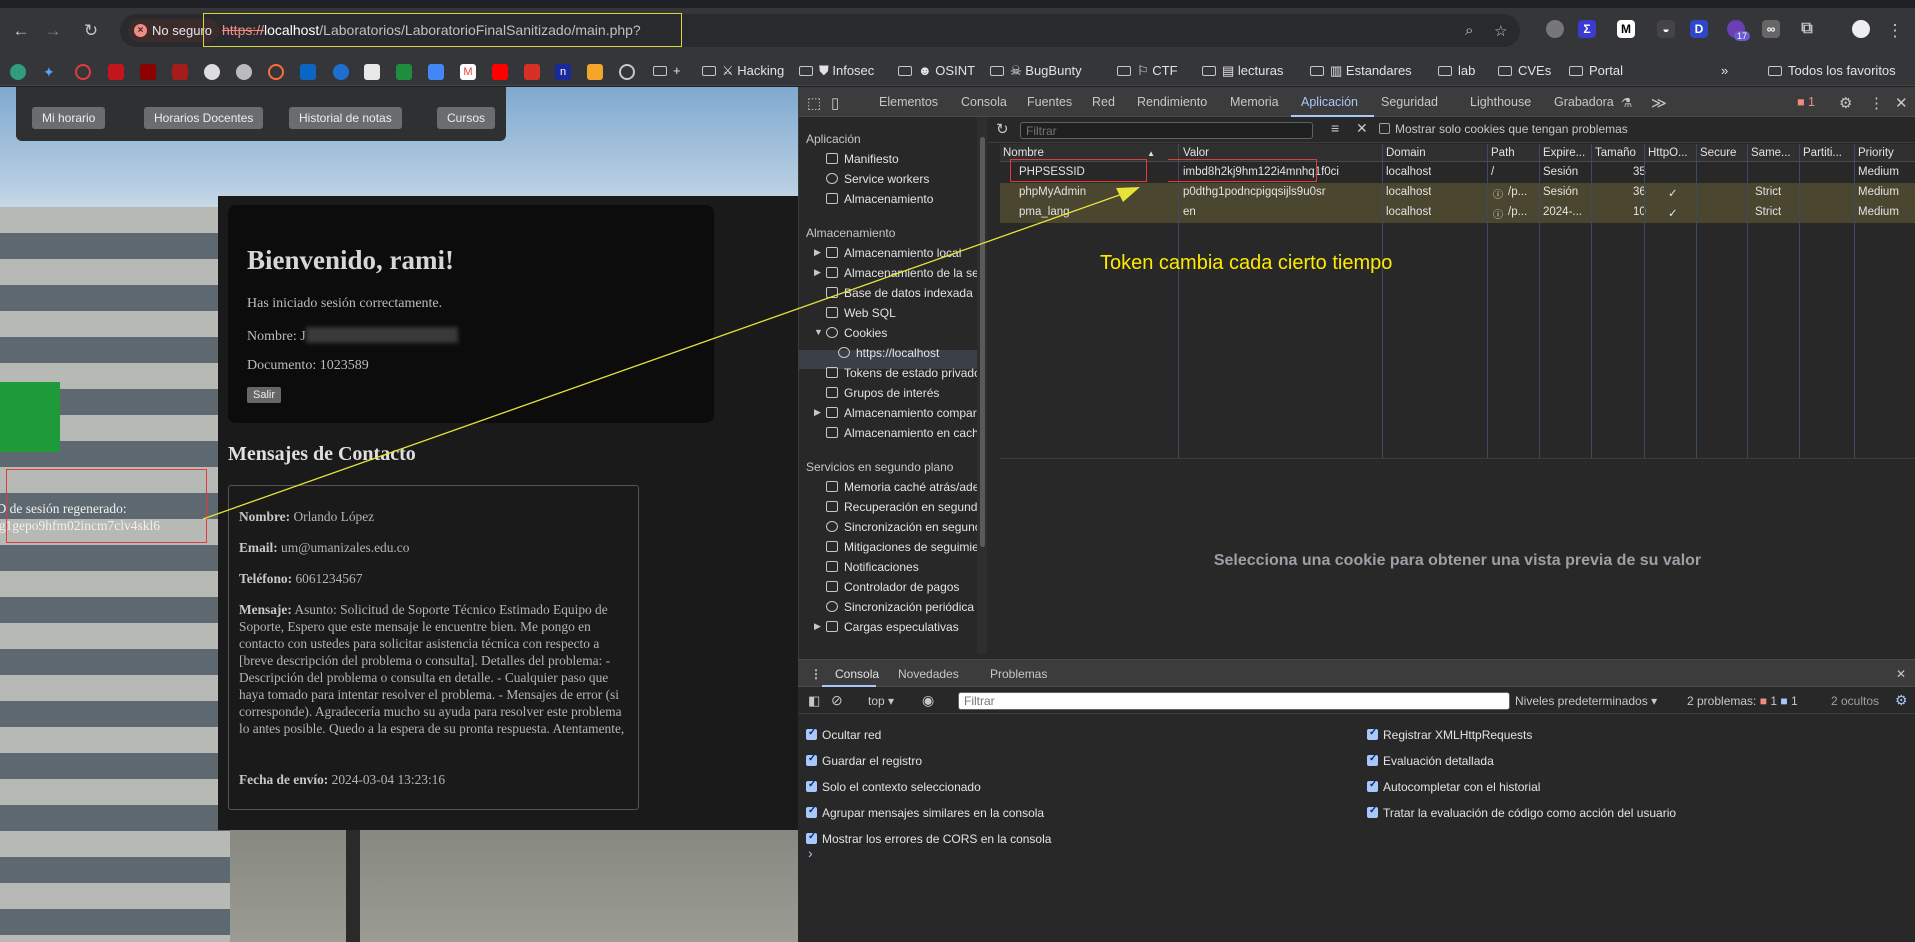 The width and height of the screenshot is (1915, 942). What do you see at coordinates (1596, 70) in the screenshot?
I see `bookmark-folder-portal: Portal` at bounding box center [1596, 70].